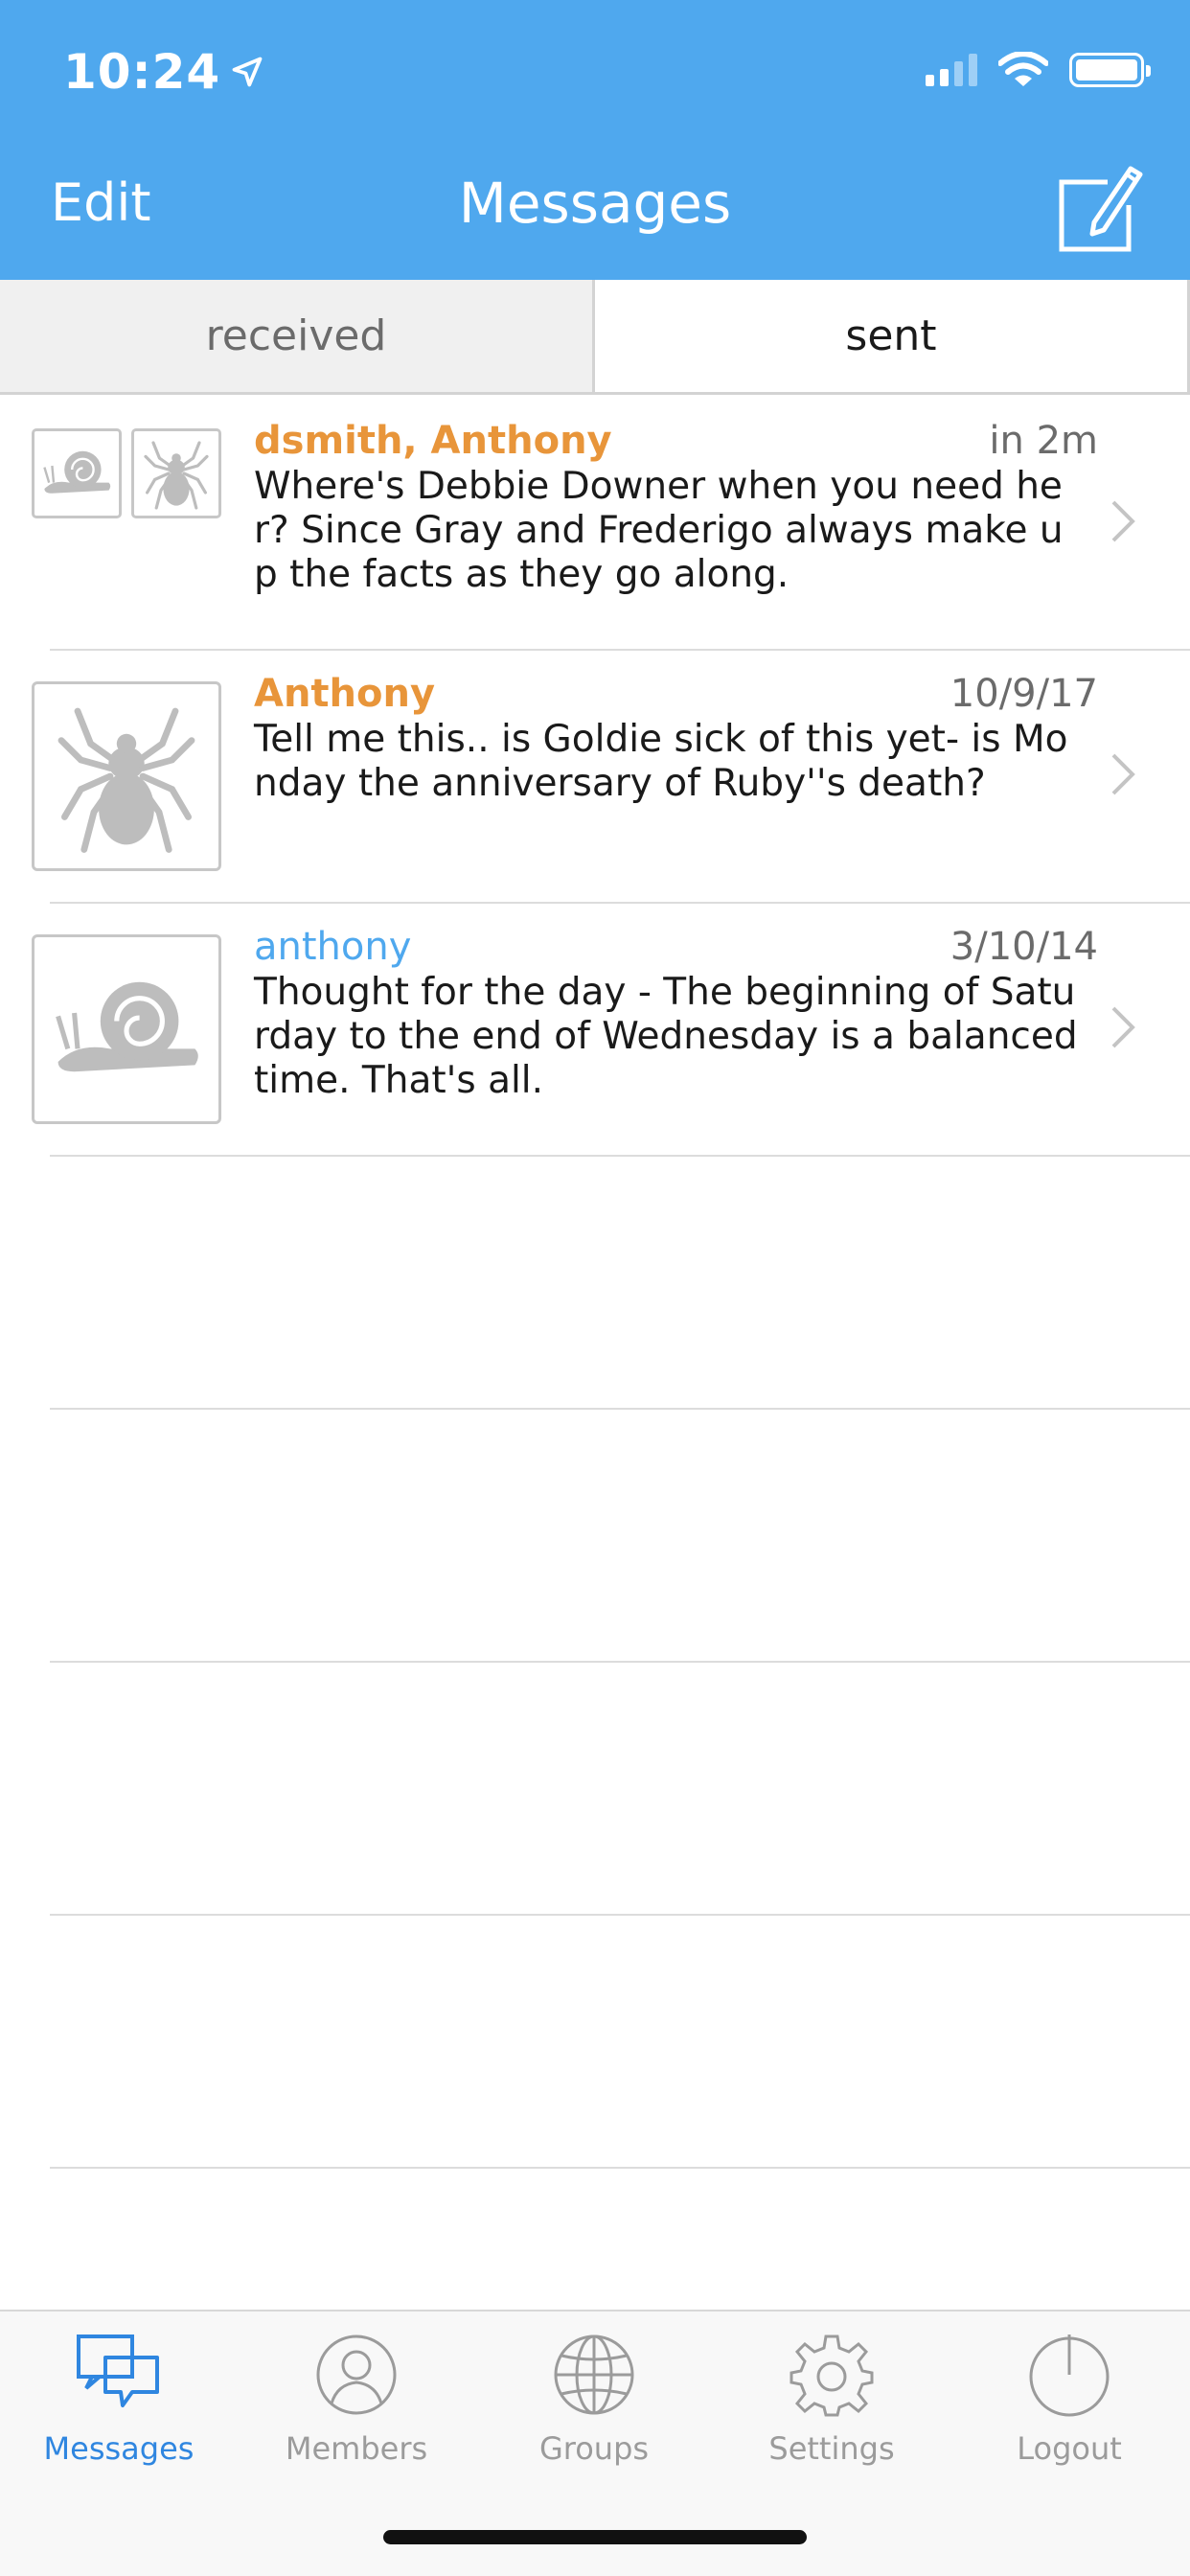 The height and width of the screenshot is (2576, 1190). What do you see at coordinates (620, 2168) in the screenshot?
I see `row-divider` at bounding box center [620, 2168].